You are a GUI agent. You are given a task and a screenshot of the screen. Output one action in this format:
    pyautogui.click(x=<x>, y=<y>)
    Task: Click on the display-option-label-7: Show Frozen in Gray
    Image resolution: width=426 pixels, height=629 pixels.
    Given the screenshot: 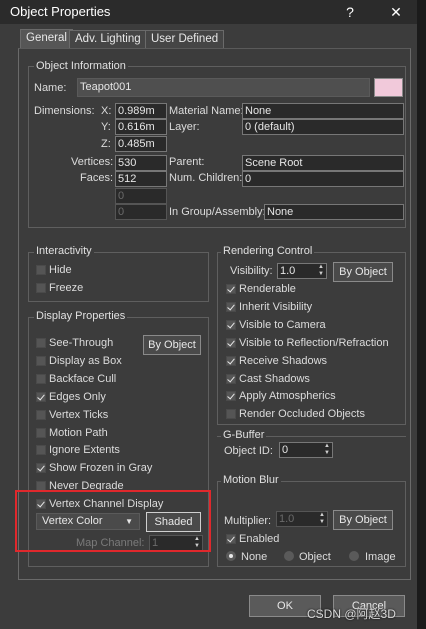 What is the action you would take?
    pyautogui.click(x=101, y=468)
    